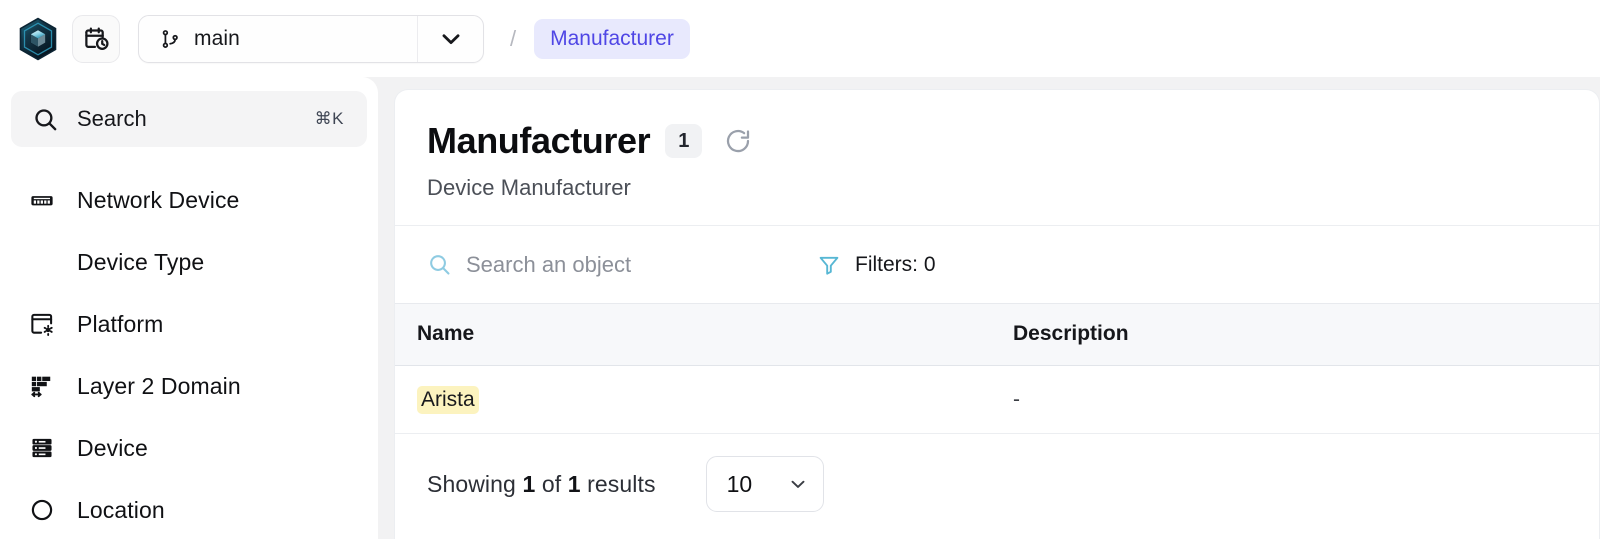  Describe the element at coordinates (700, 334) in the screenshot. I see `column-header-name: Name` at that location.